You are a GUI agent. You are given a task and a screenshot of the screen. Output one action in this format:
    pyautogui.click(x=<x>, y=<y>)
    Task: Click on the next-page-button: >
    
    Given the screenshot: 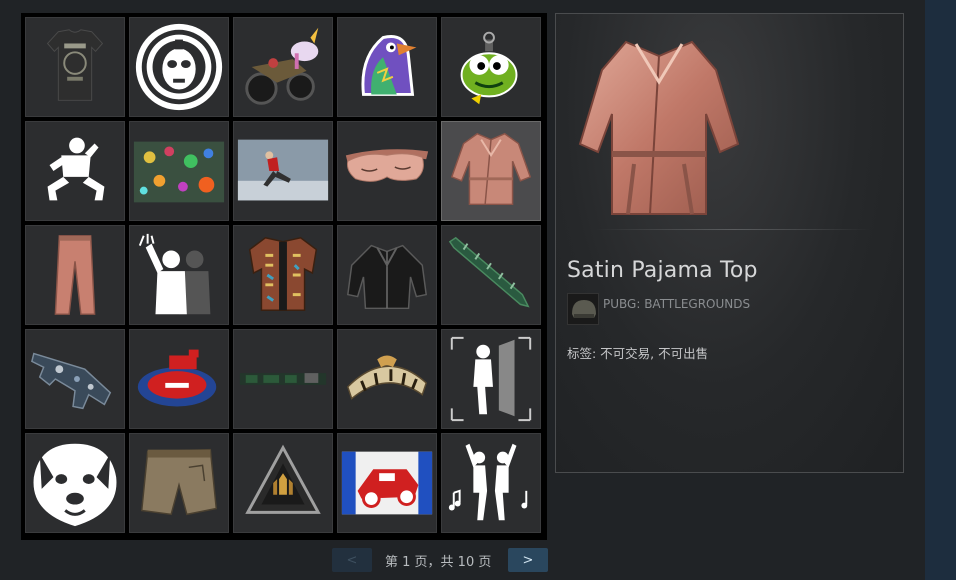 What is the action you would take?
    pyautogui.click(x=528, y=560)
    